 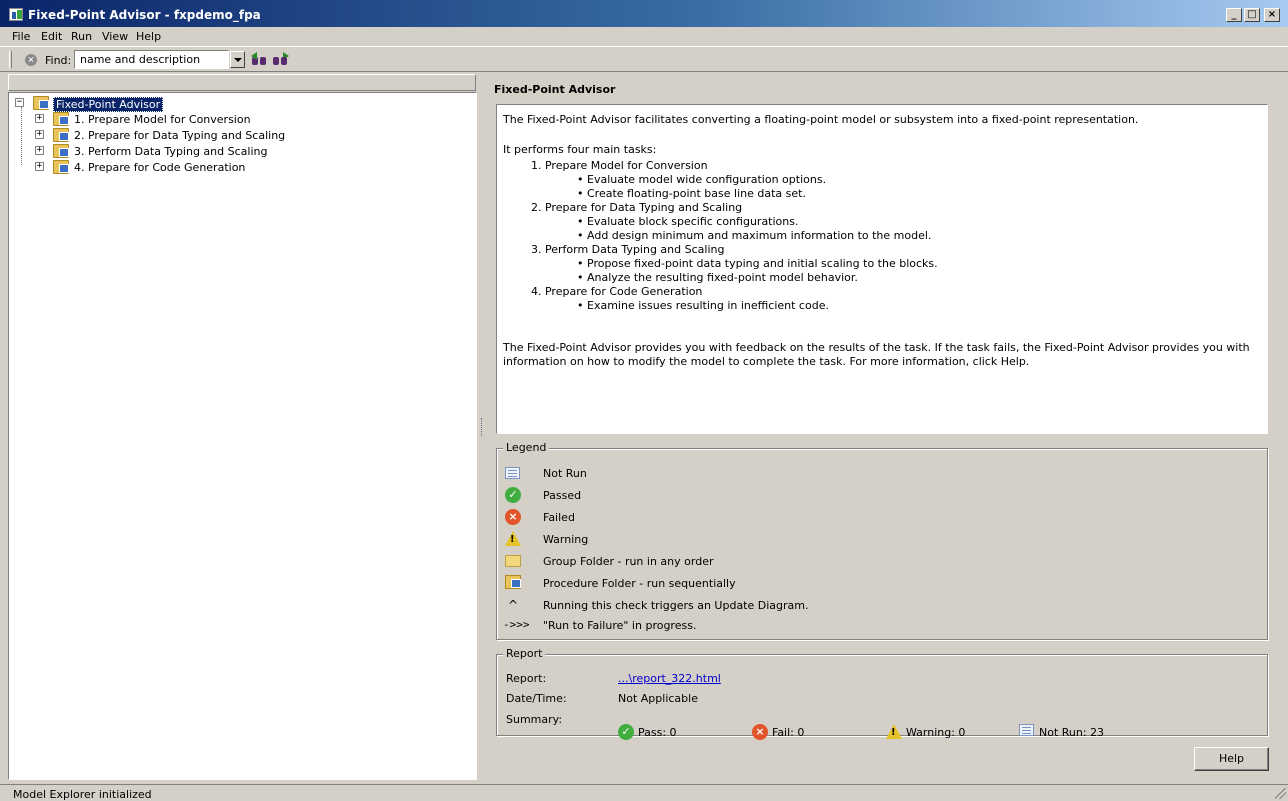 I want to click on find-input, so click(x=151, y=59).